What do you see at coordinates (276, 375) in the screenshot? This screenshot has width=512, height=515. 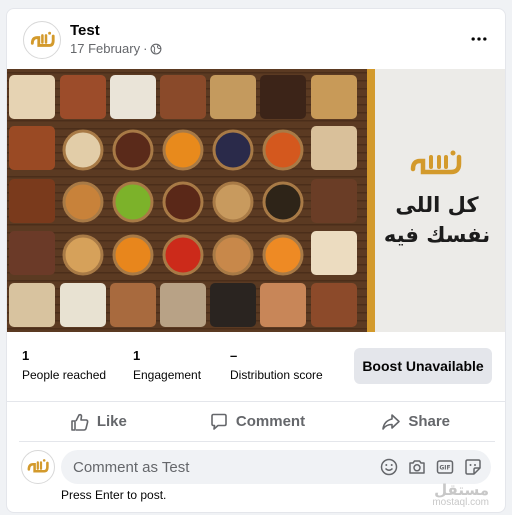 I see `distribution-score-label: Distribution score` at bounding box center [276, 375].